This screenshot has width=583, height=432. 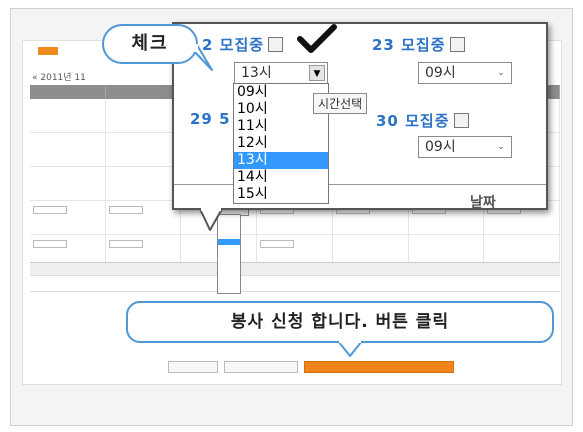 What do you see at coordinates (256, 73) in the screenshot?
I see `slot-22-time-value: 13시` at bounding box center [256, 73].